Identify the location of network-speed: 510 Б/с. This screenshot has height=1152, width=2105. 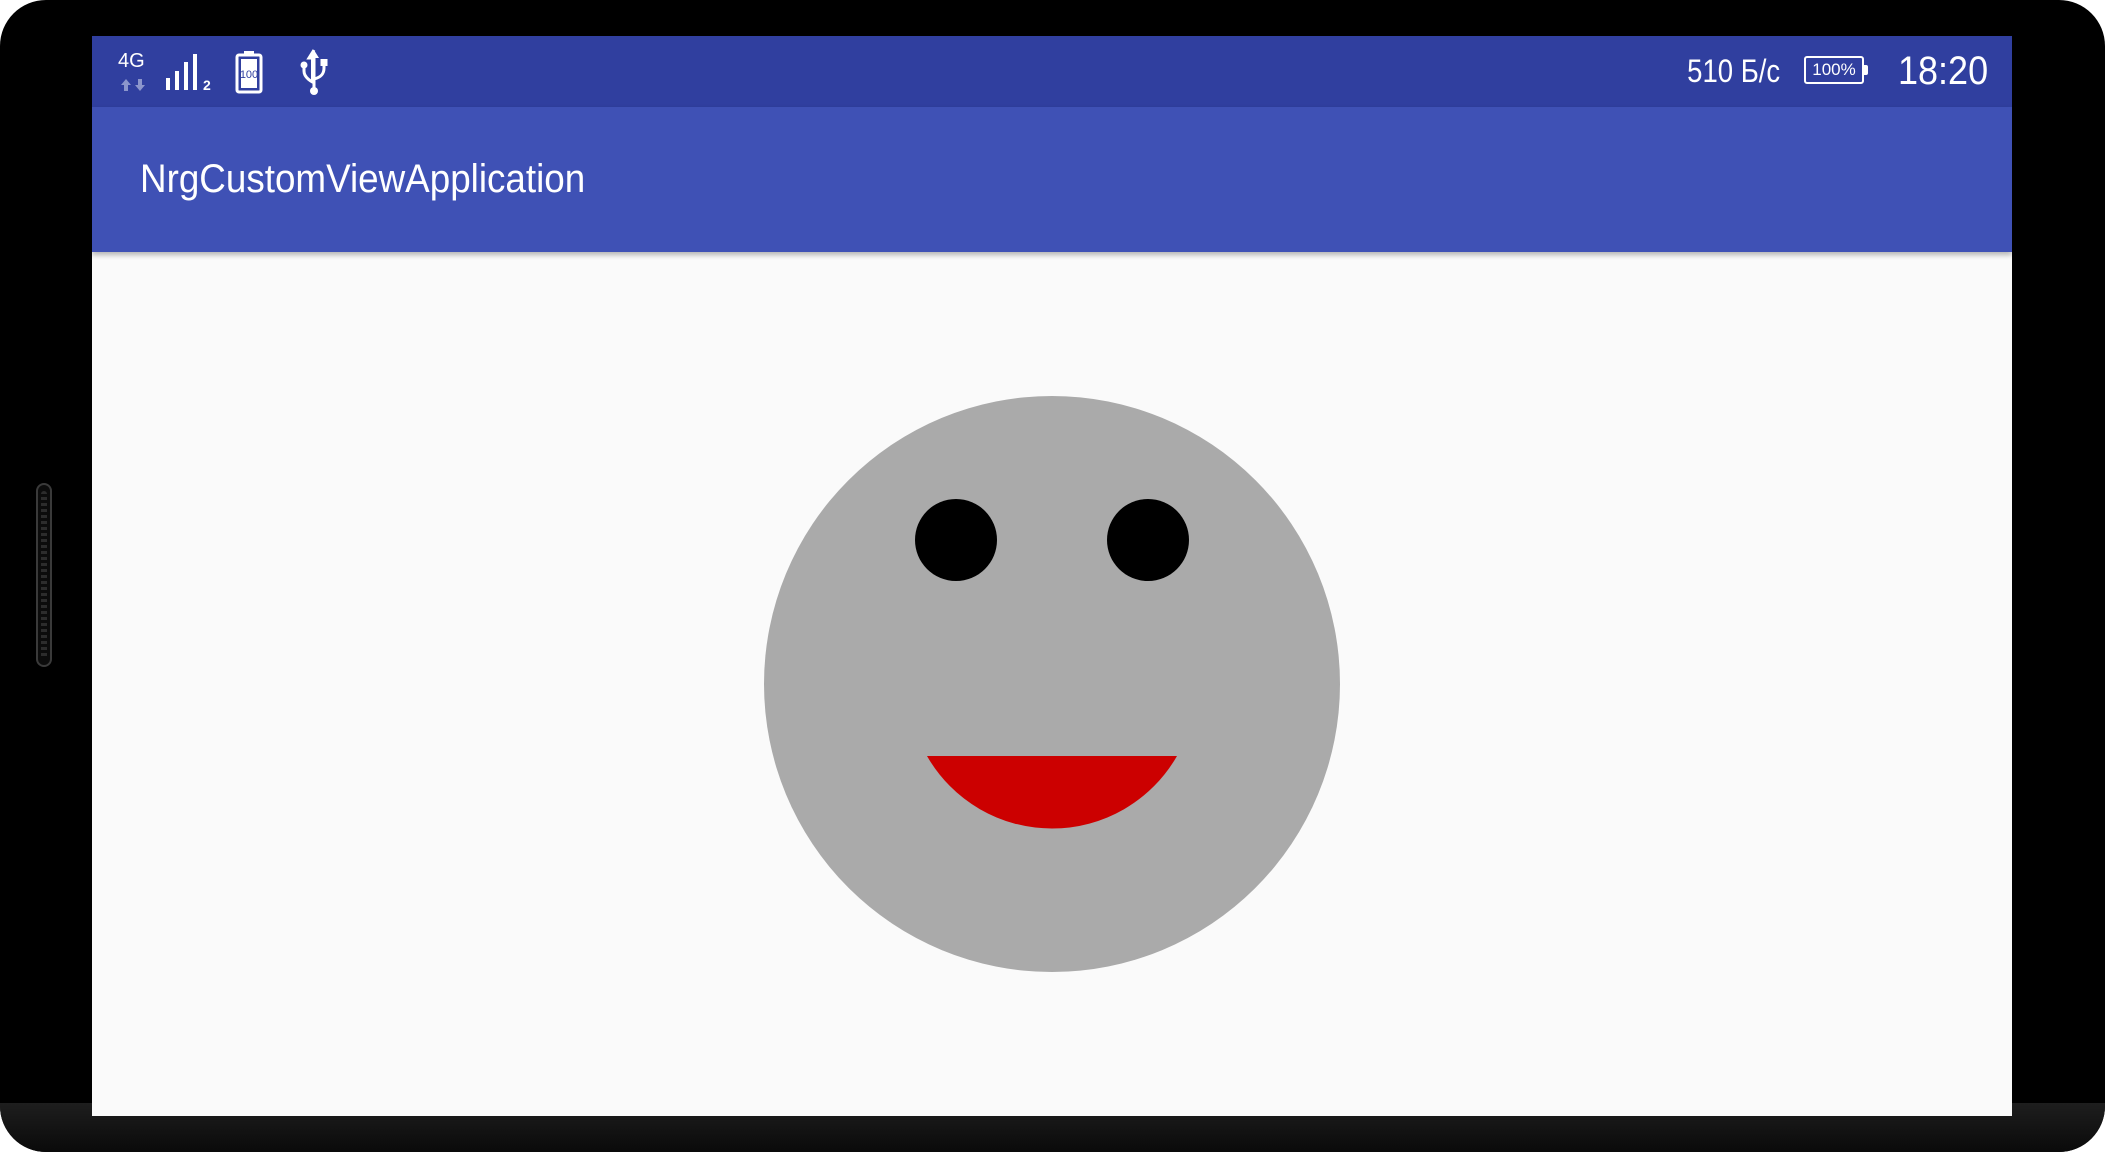
(1733, 71).